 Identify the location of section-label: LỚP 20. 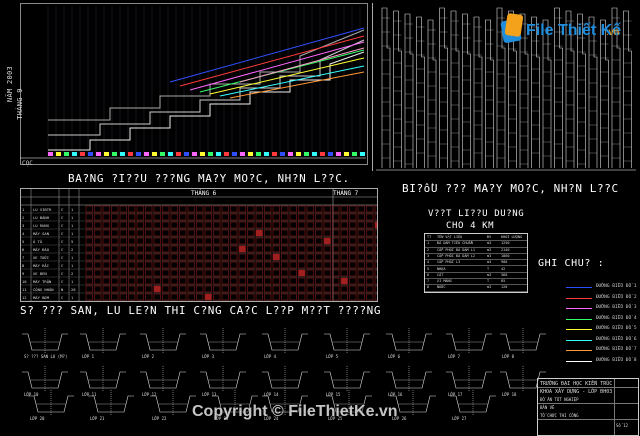
(37, 418).